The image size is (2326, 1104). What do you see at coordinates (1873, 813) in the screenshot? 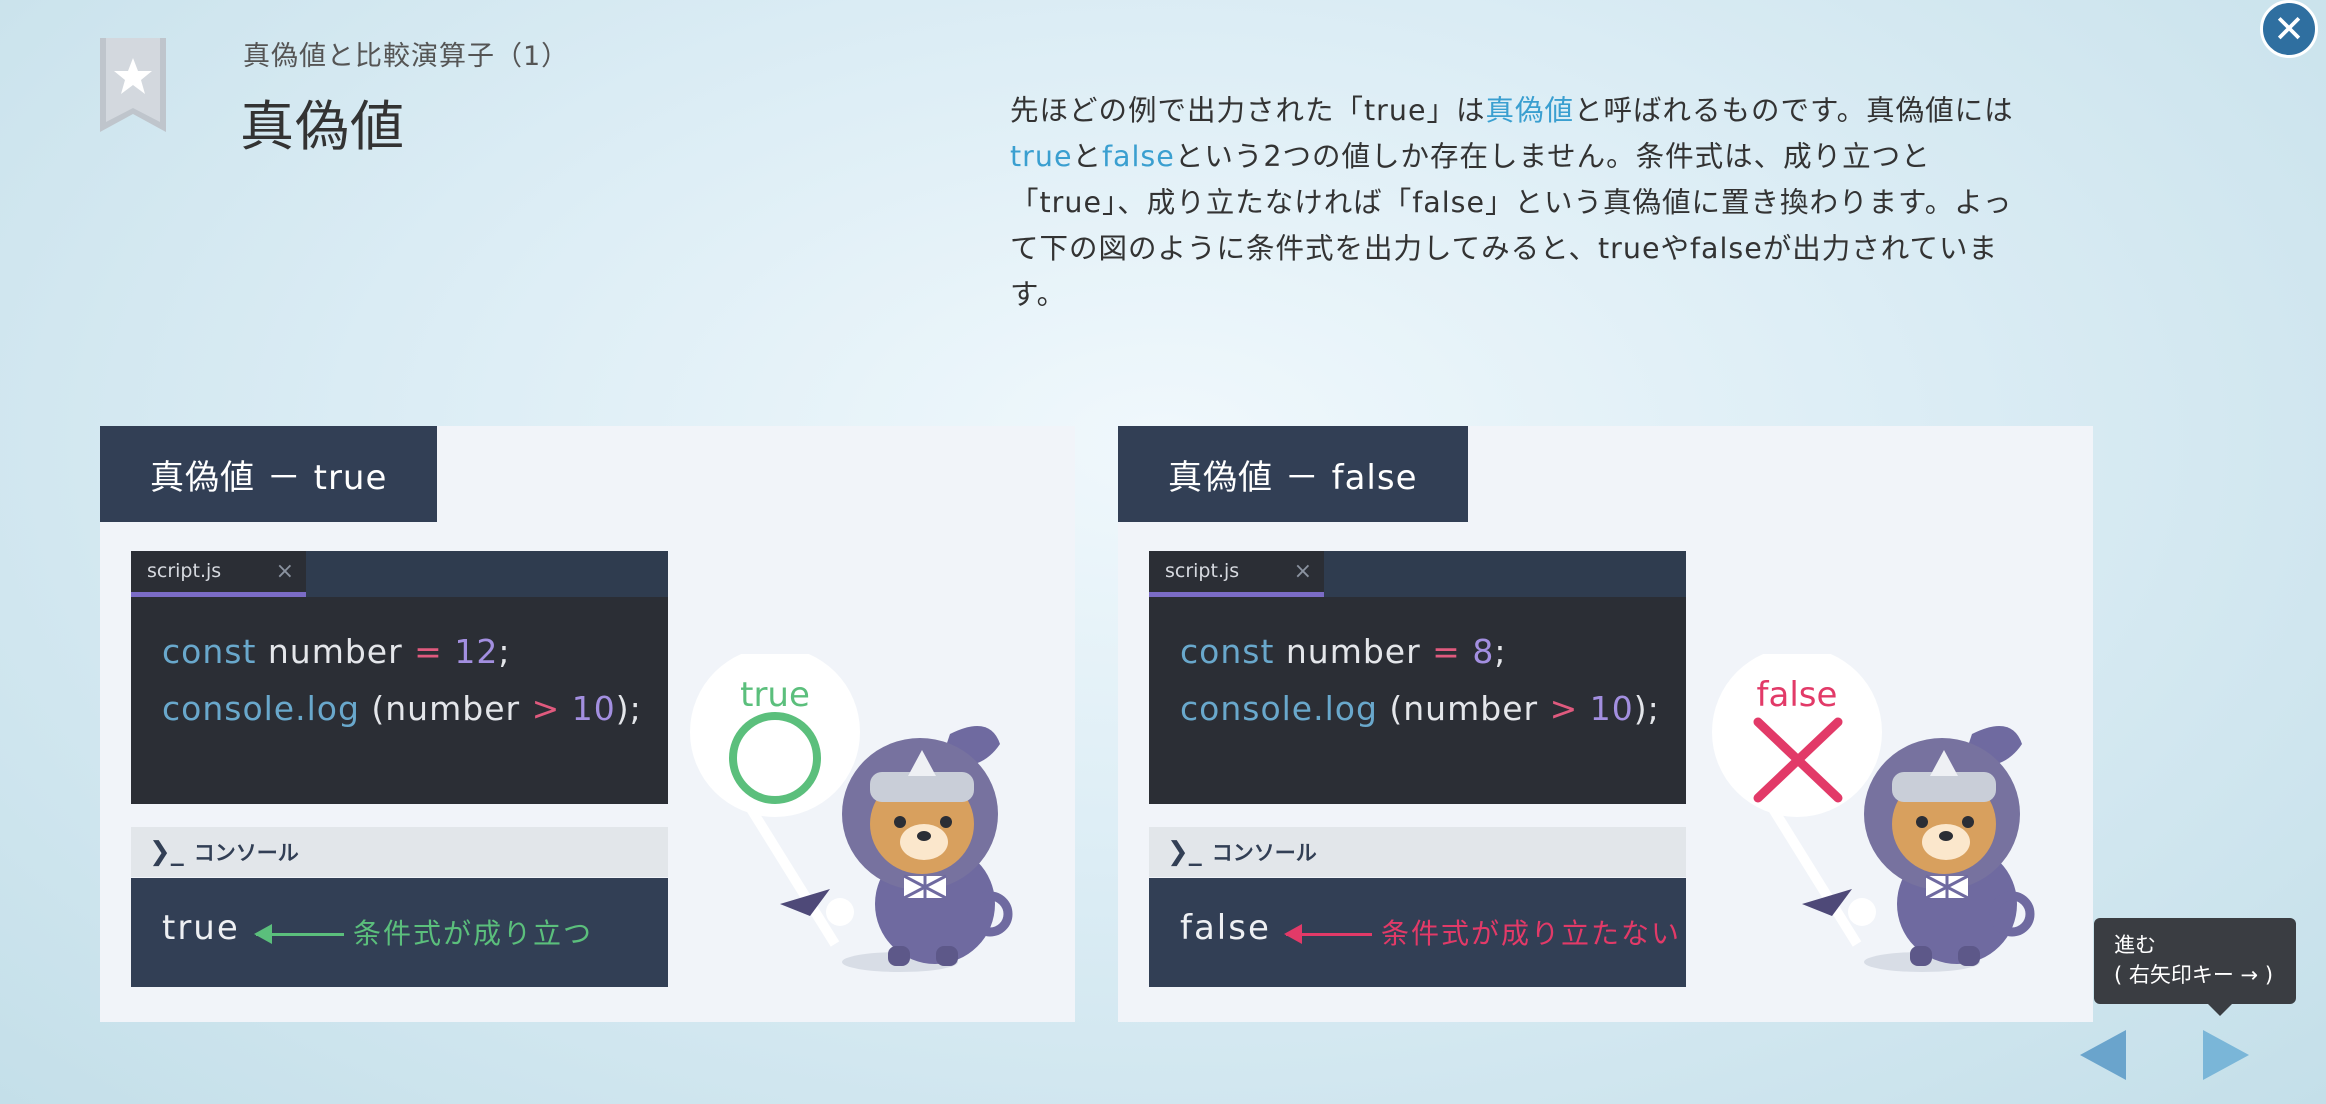
I see `ninja-mascot-false-illustration: false` at bounding box center [1873, 813].